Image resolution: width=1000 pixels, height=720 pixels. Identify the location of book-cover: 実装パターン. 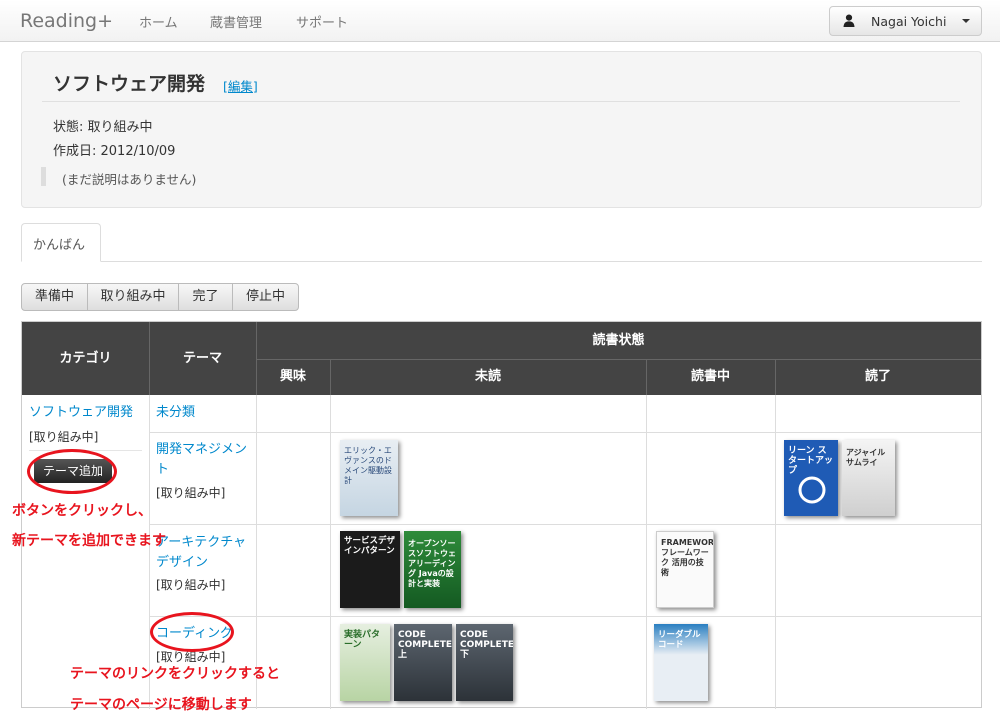
(365, 662).